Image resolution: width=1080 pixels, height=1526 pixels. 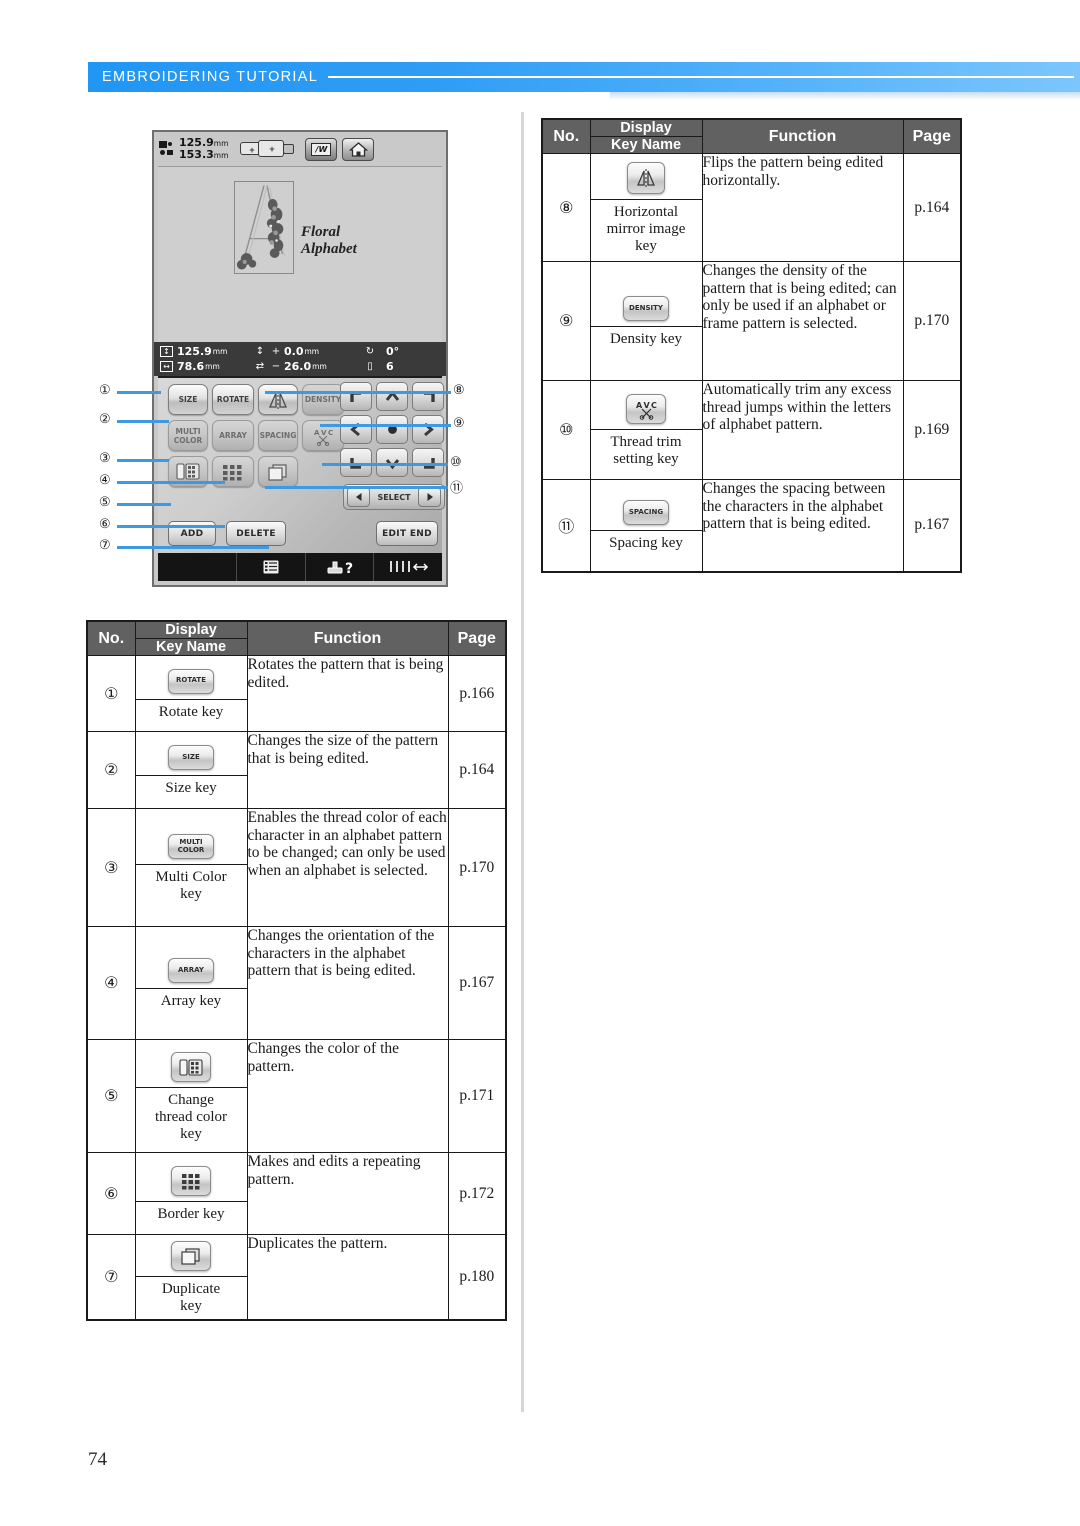 I want to click on density-key: DENSITY, so click(x=323, y=399).